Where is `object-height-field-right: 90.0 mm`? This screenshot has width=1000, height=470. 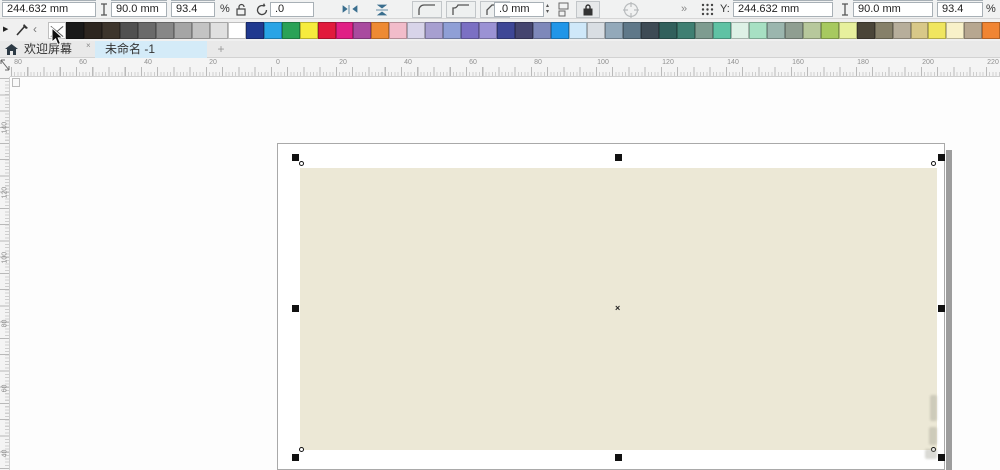 object-height-field-right: 90.0 mm is located at coordinates (893, 9).